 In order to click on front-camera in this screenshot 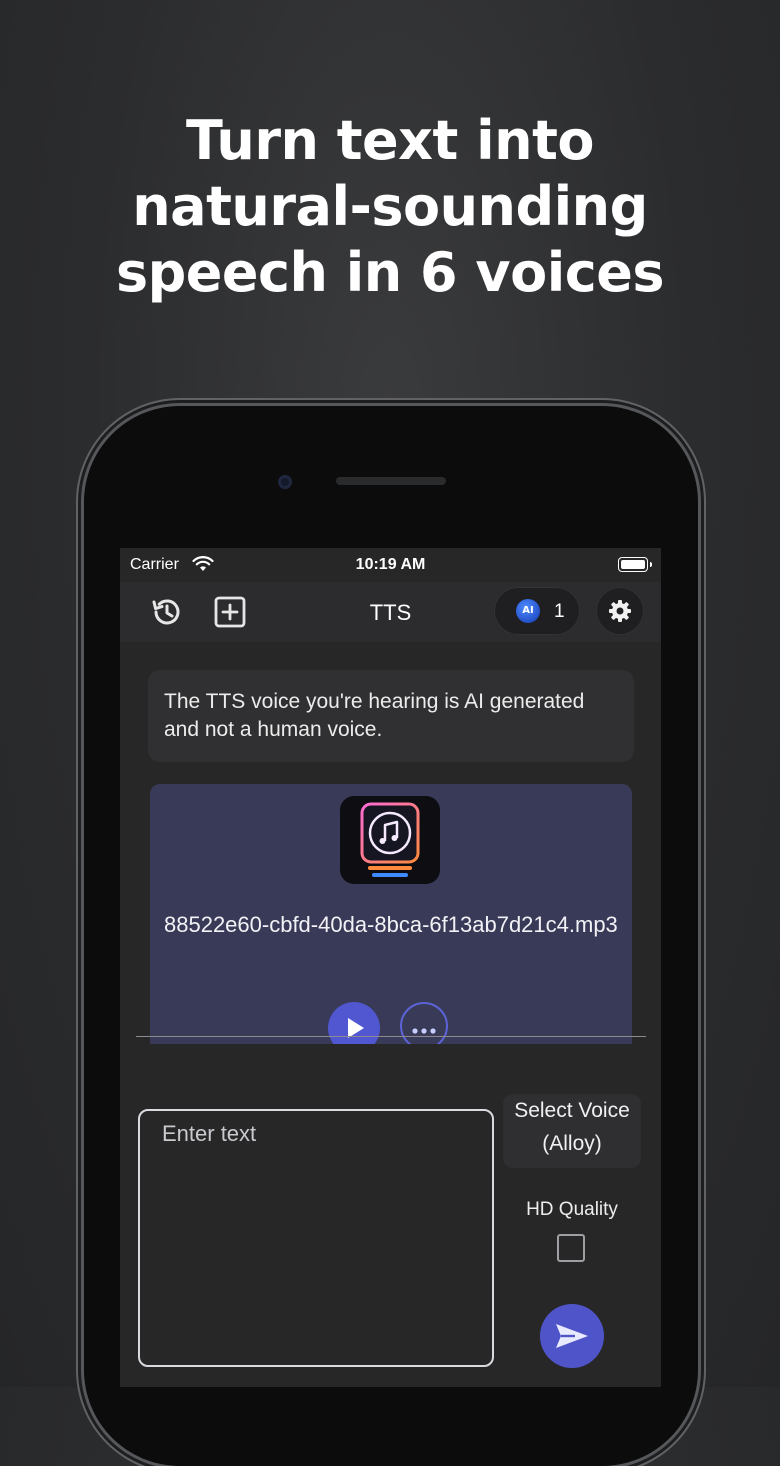, I will do `click(285, 482)`.